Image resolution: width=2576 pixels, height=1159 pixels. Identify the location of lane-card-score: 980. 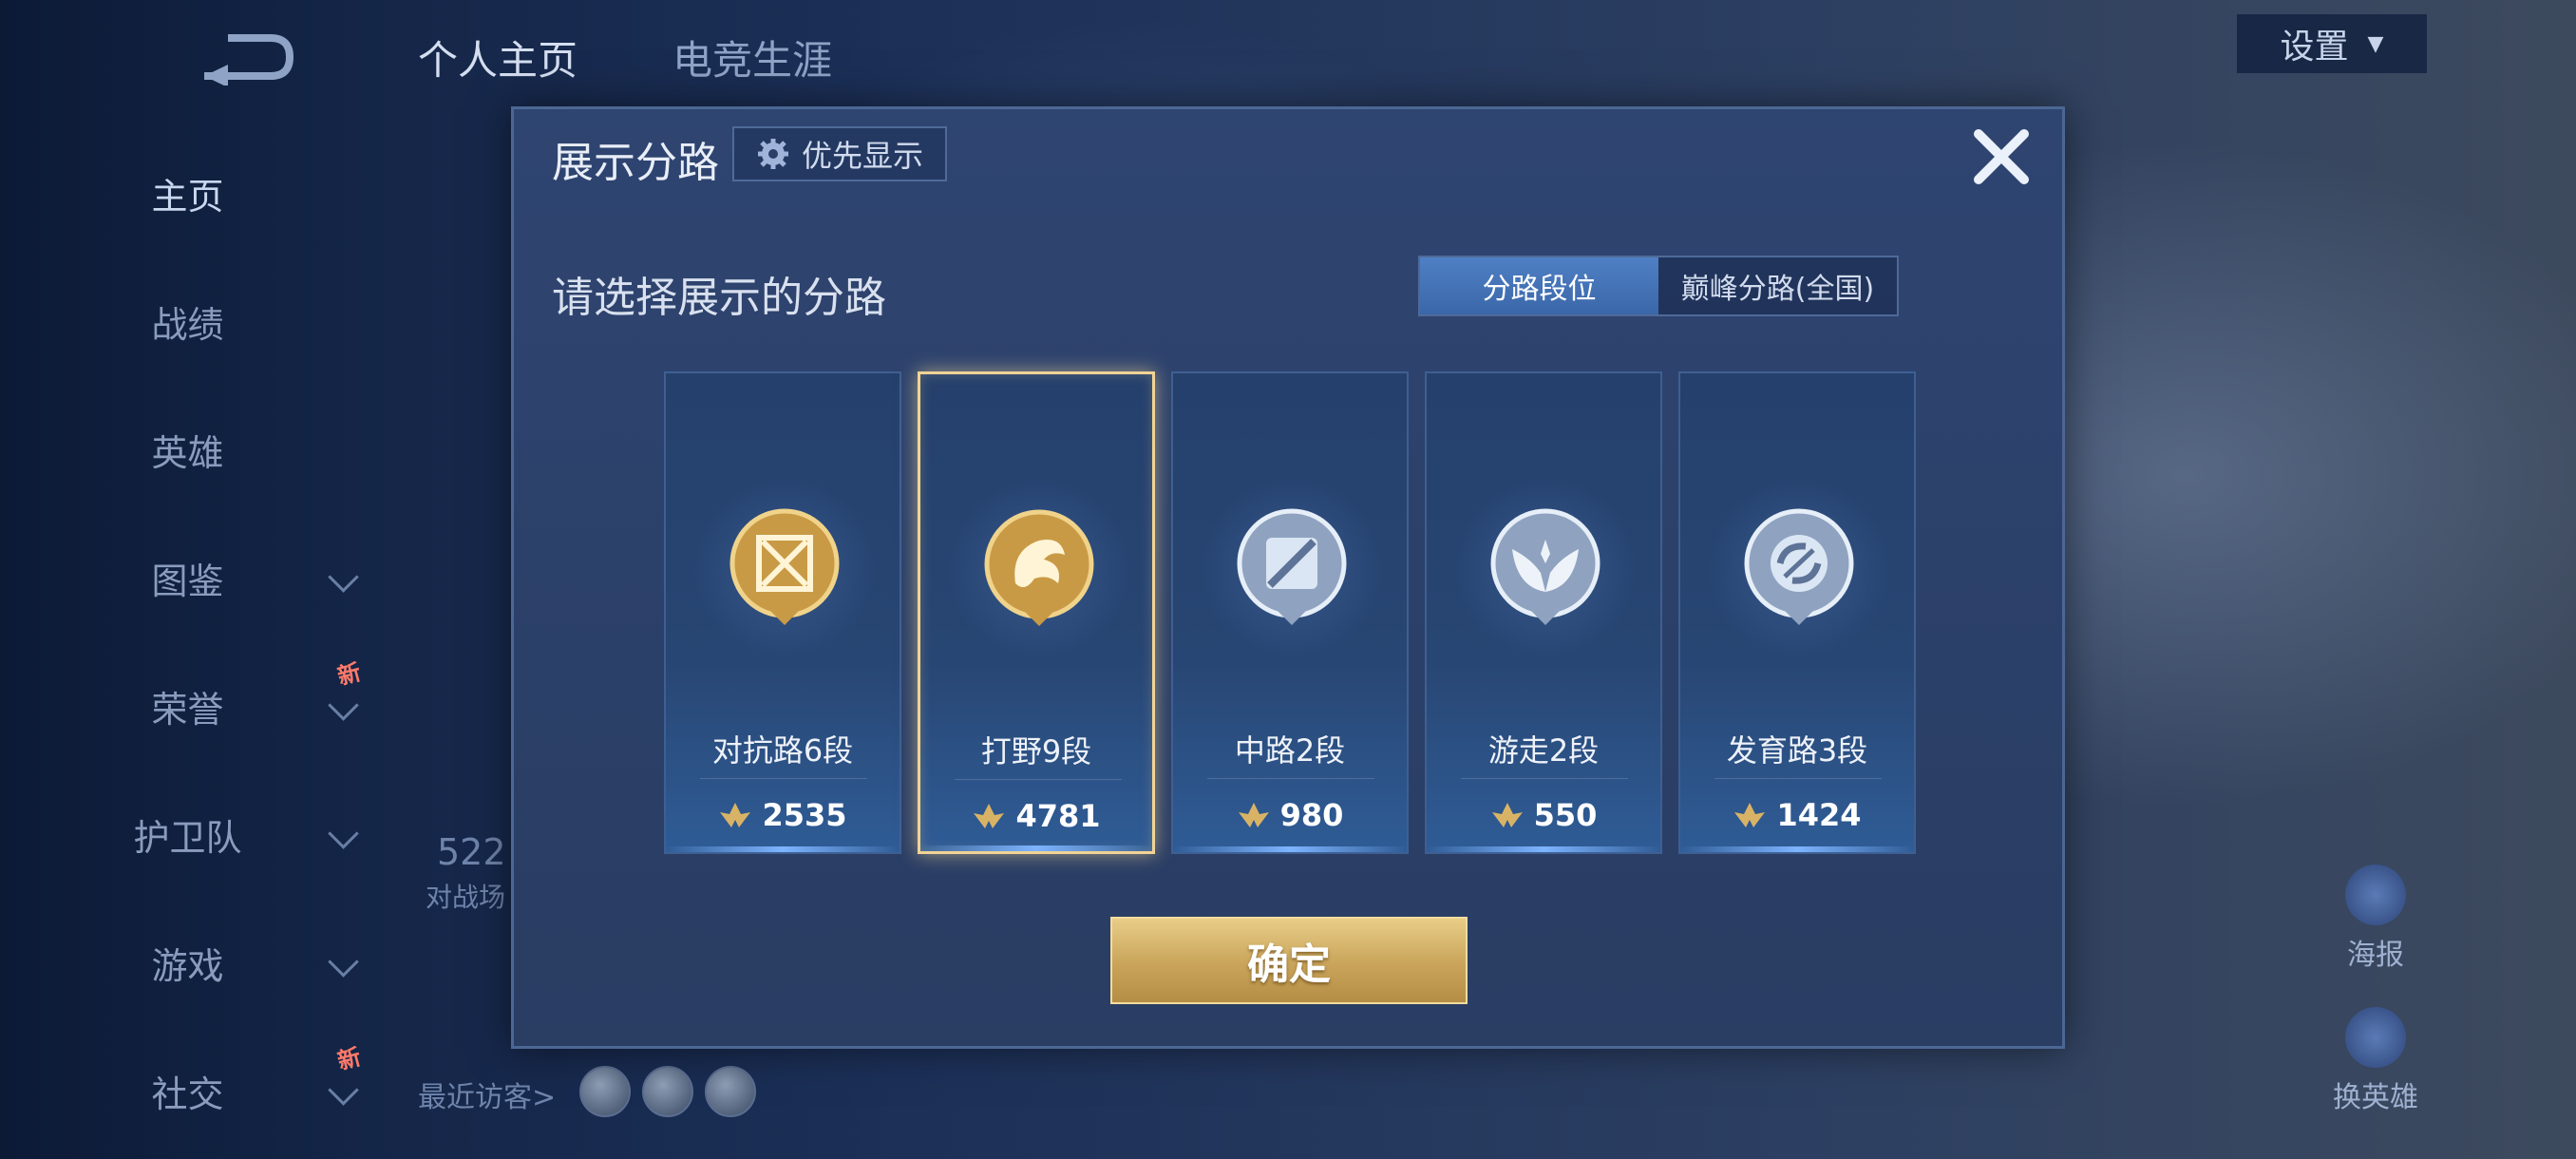
(1290, 815).